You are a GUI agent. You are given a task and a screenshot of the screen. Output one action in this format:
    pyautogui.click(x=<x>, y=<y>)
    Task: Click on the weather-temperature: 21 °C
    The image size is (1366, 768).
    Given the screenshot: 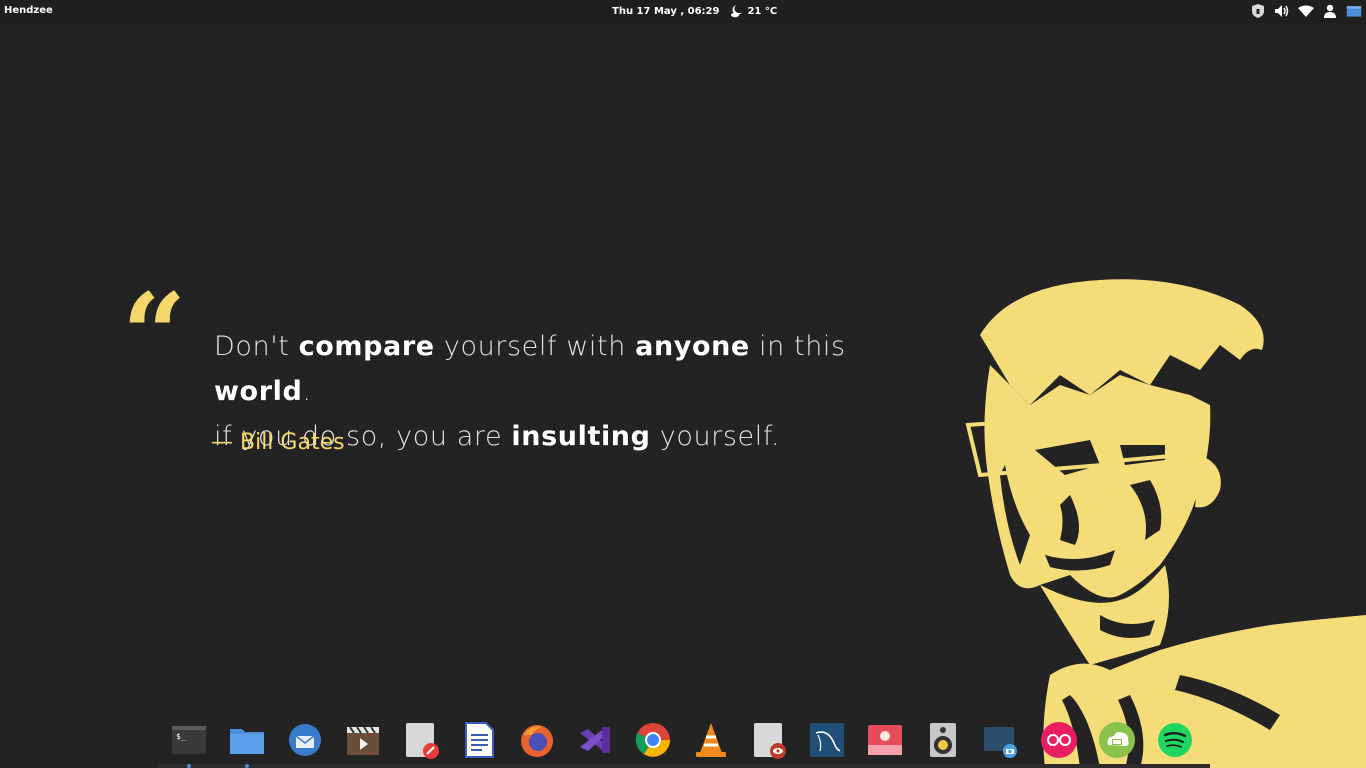 What is the action you would take?
    pyautogui.click(x=762, y=11)
    